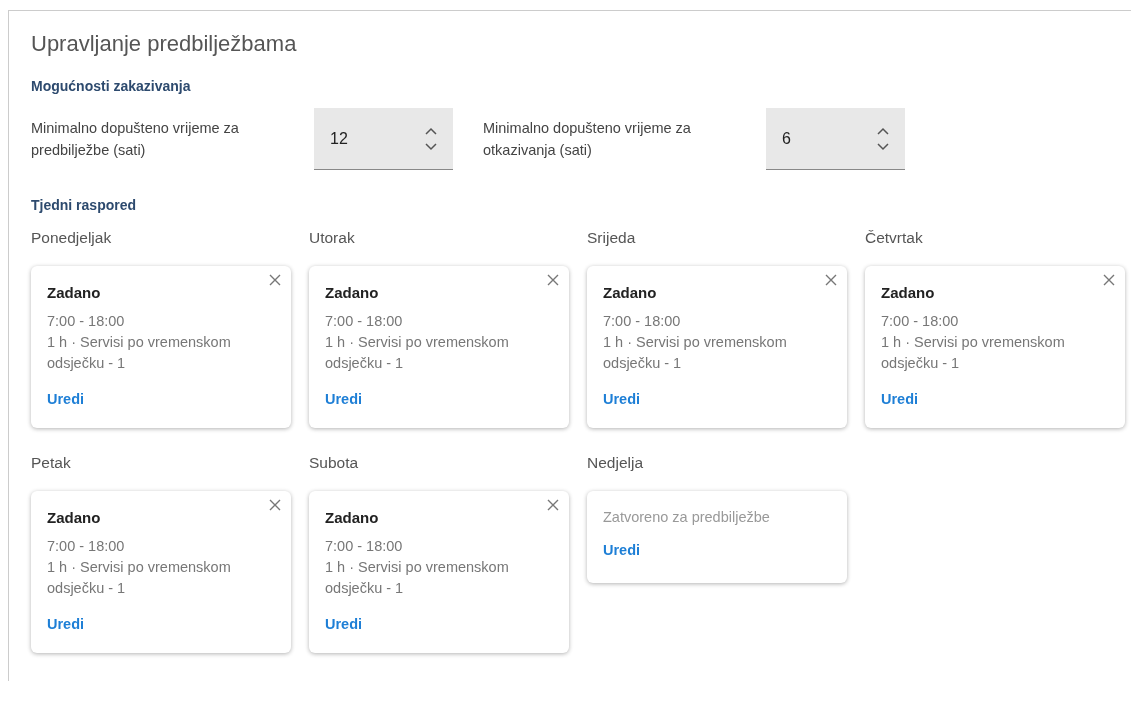  I want to click on day-label: Utorak, so click(332, 238).